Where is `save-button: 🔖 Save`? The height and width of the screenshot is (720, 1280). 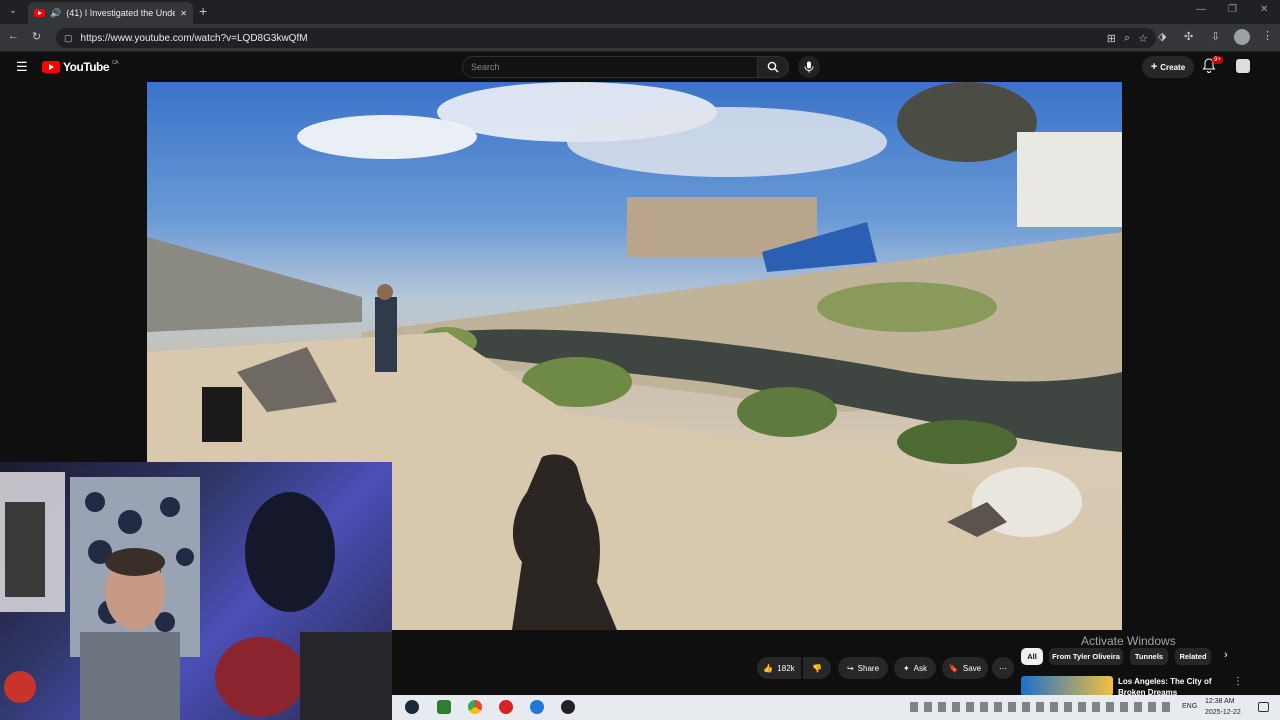 save-button: 🔖 Save is located at coordinates (965, 668).